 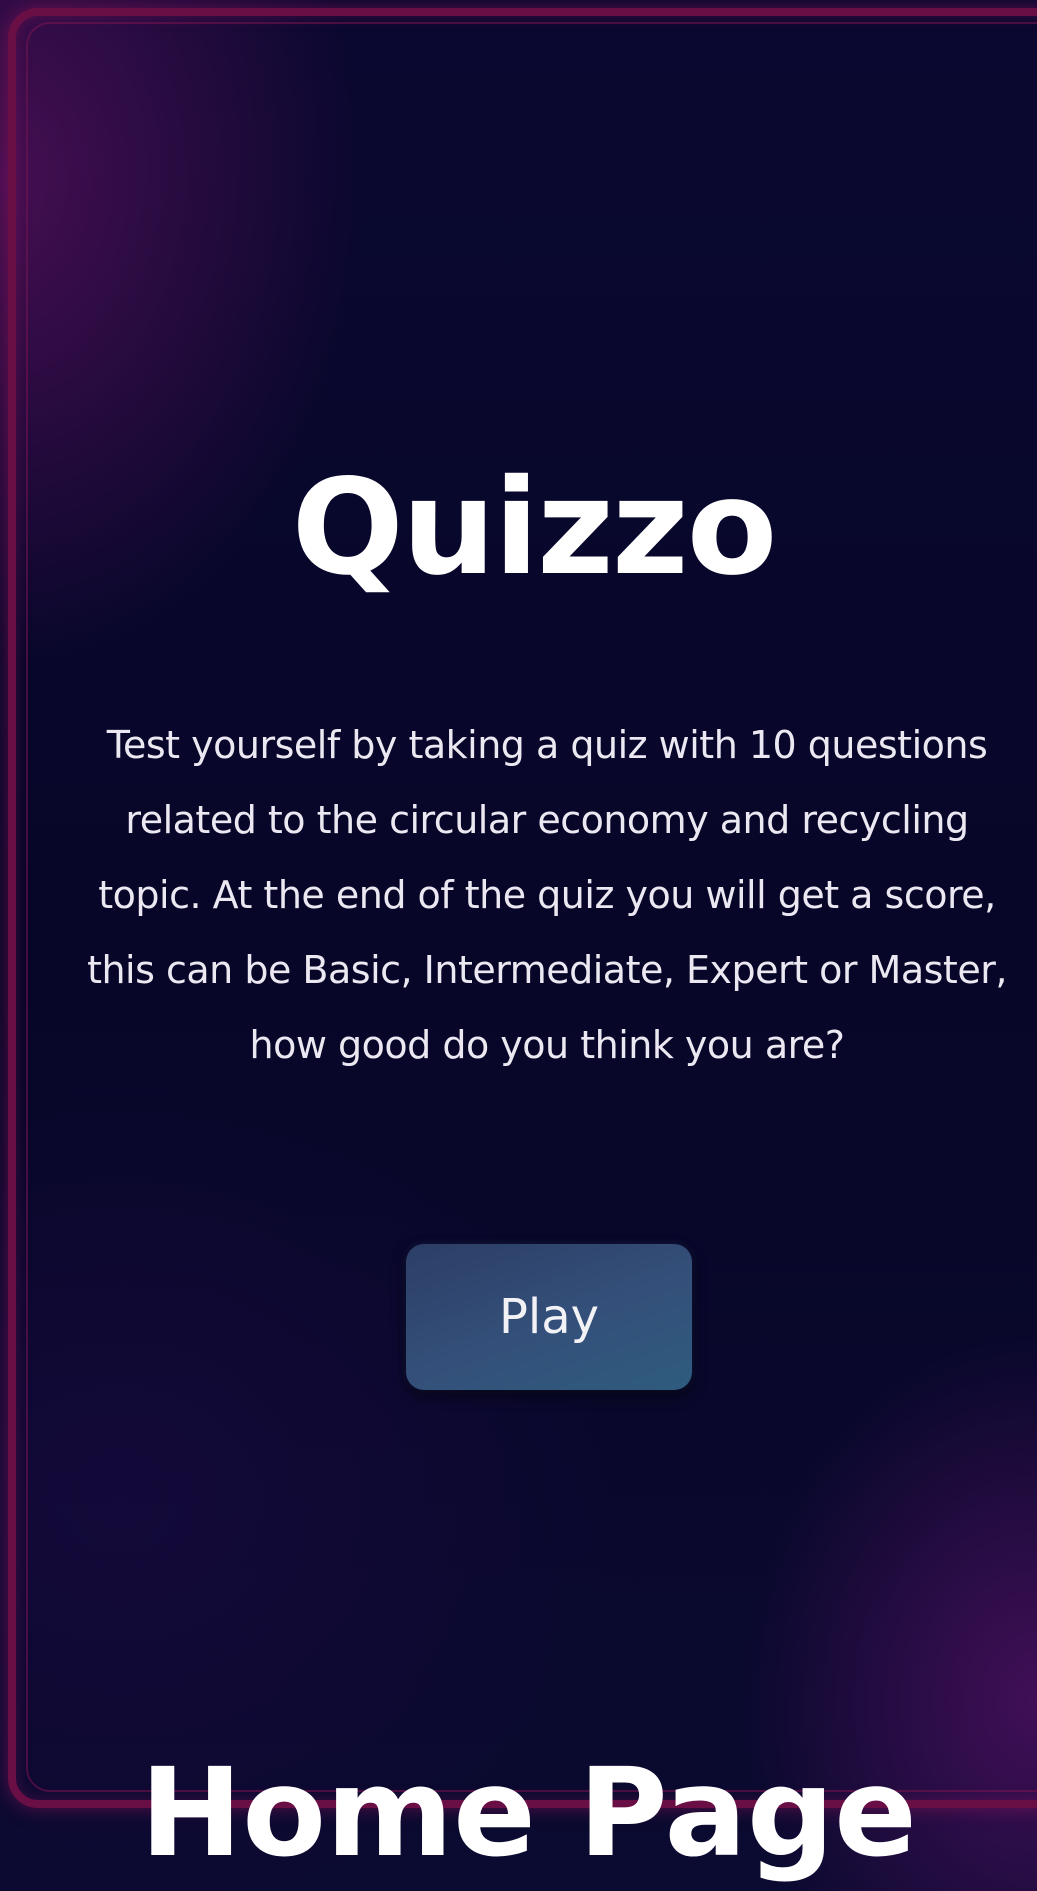 I want to click on play-button: Play, so click(x=549, y=1317).